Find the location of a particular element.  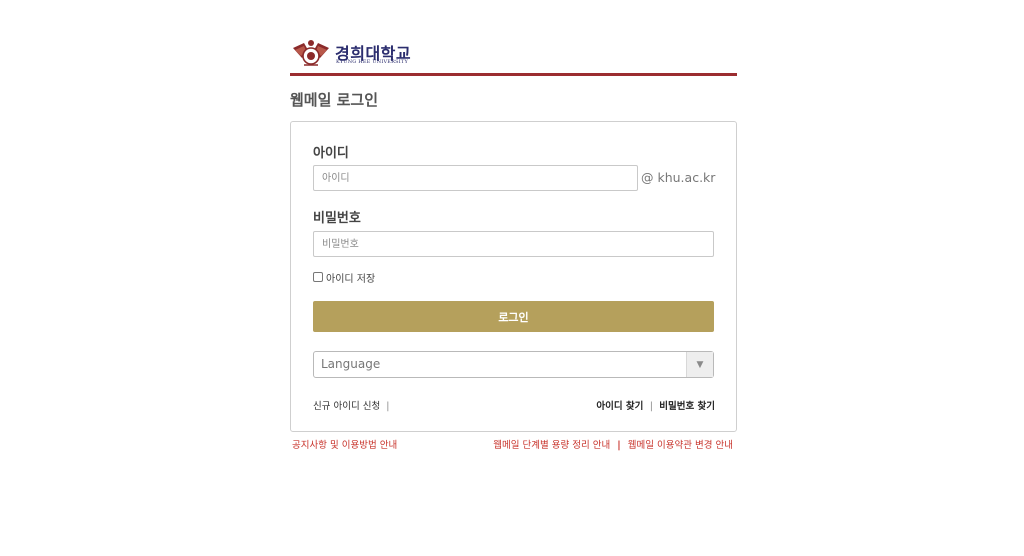

header-divider is located at coordinates (513, 74).